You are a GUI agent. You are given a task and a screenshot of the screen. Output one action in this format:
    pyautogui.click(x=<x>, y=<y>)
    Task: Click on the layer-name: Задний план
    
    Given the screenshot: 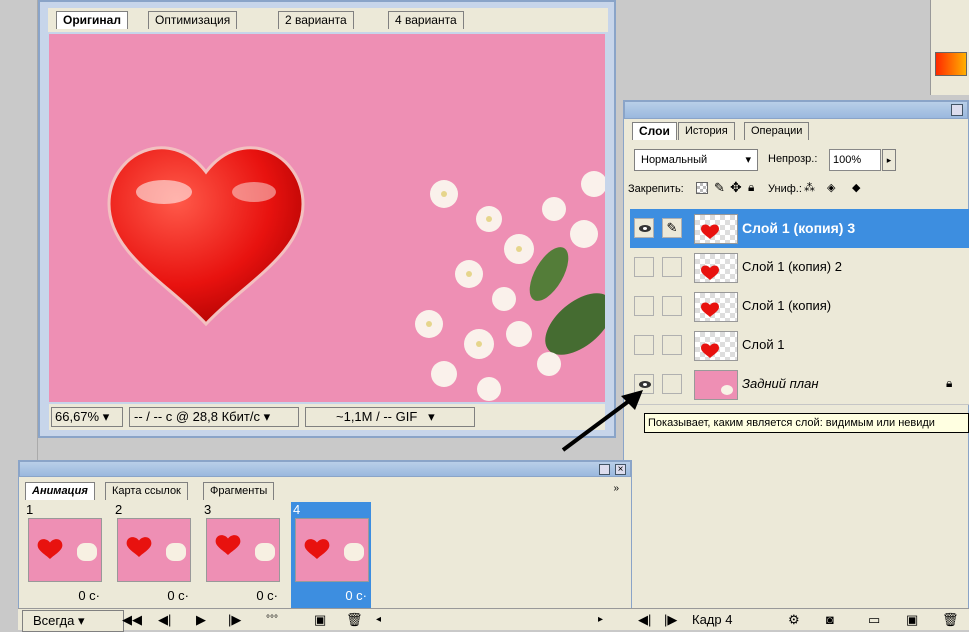 What is the action you would take?
    pyautogui.click(x=780, y=383)
    